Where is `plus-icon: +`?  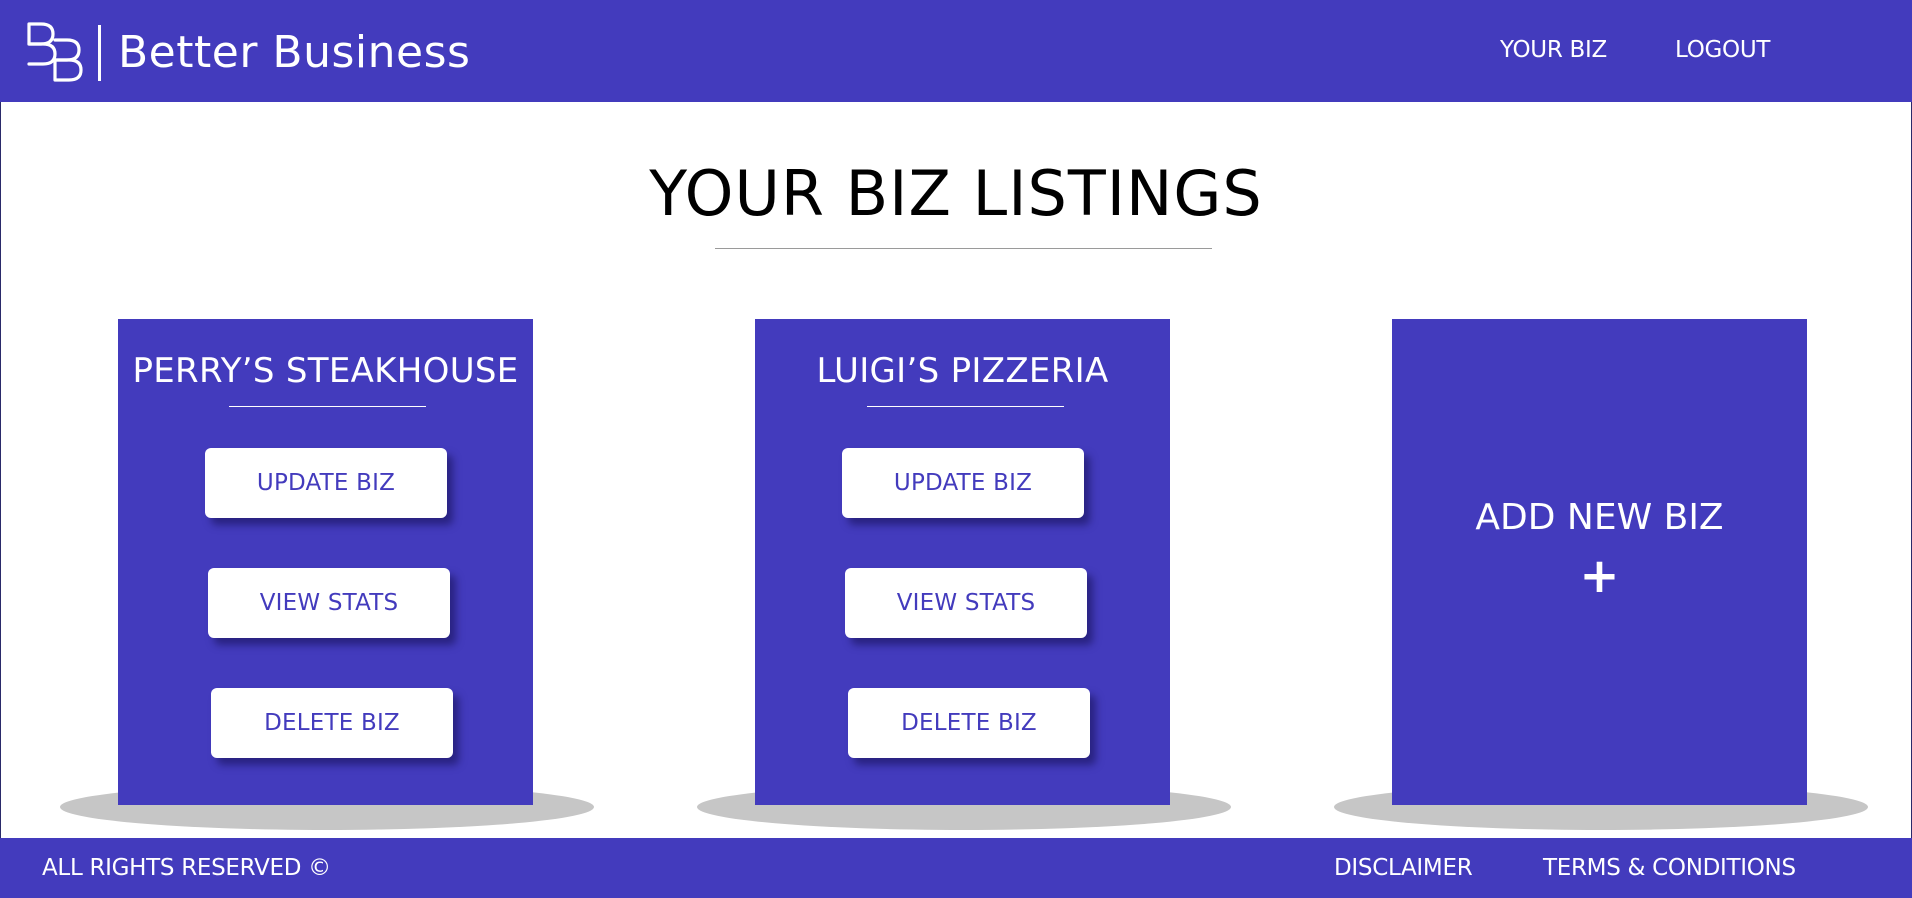
plus-icon: + is located at coordinates (1599, 576).